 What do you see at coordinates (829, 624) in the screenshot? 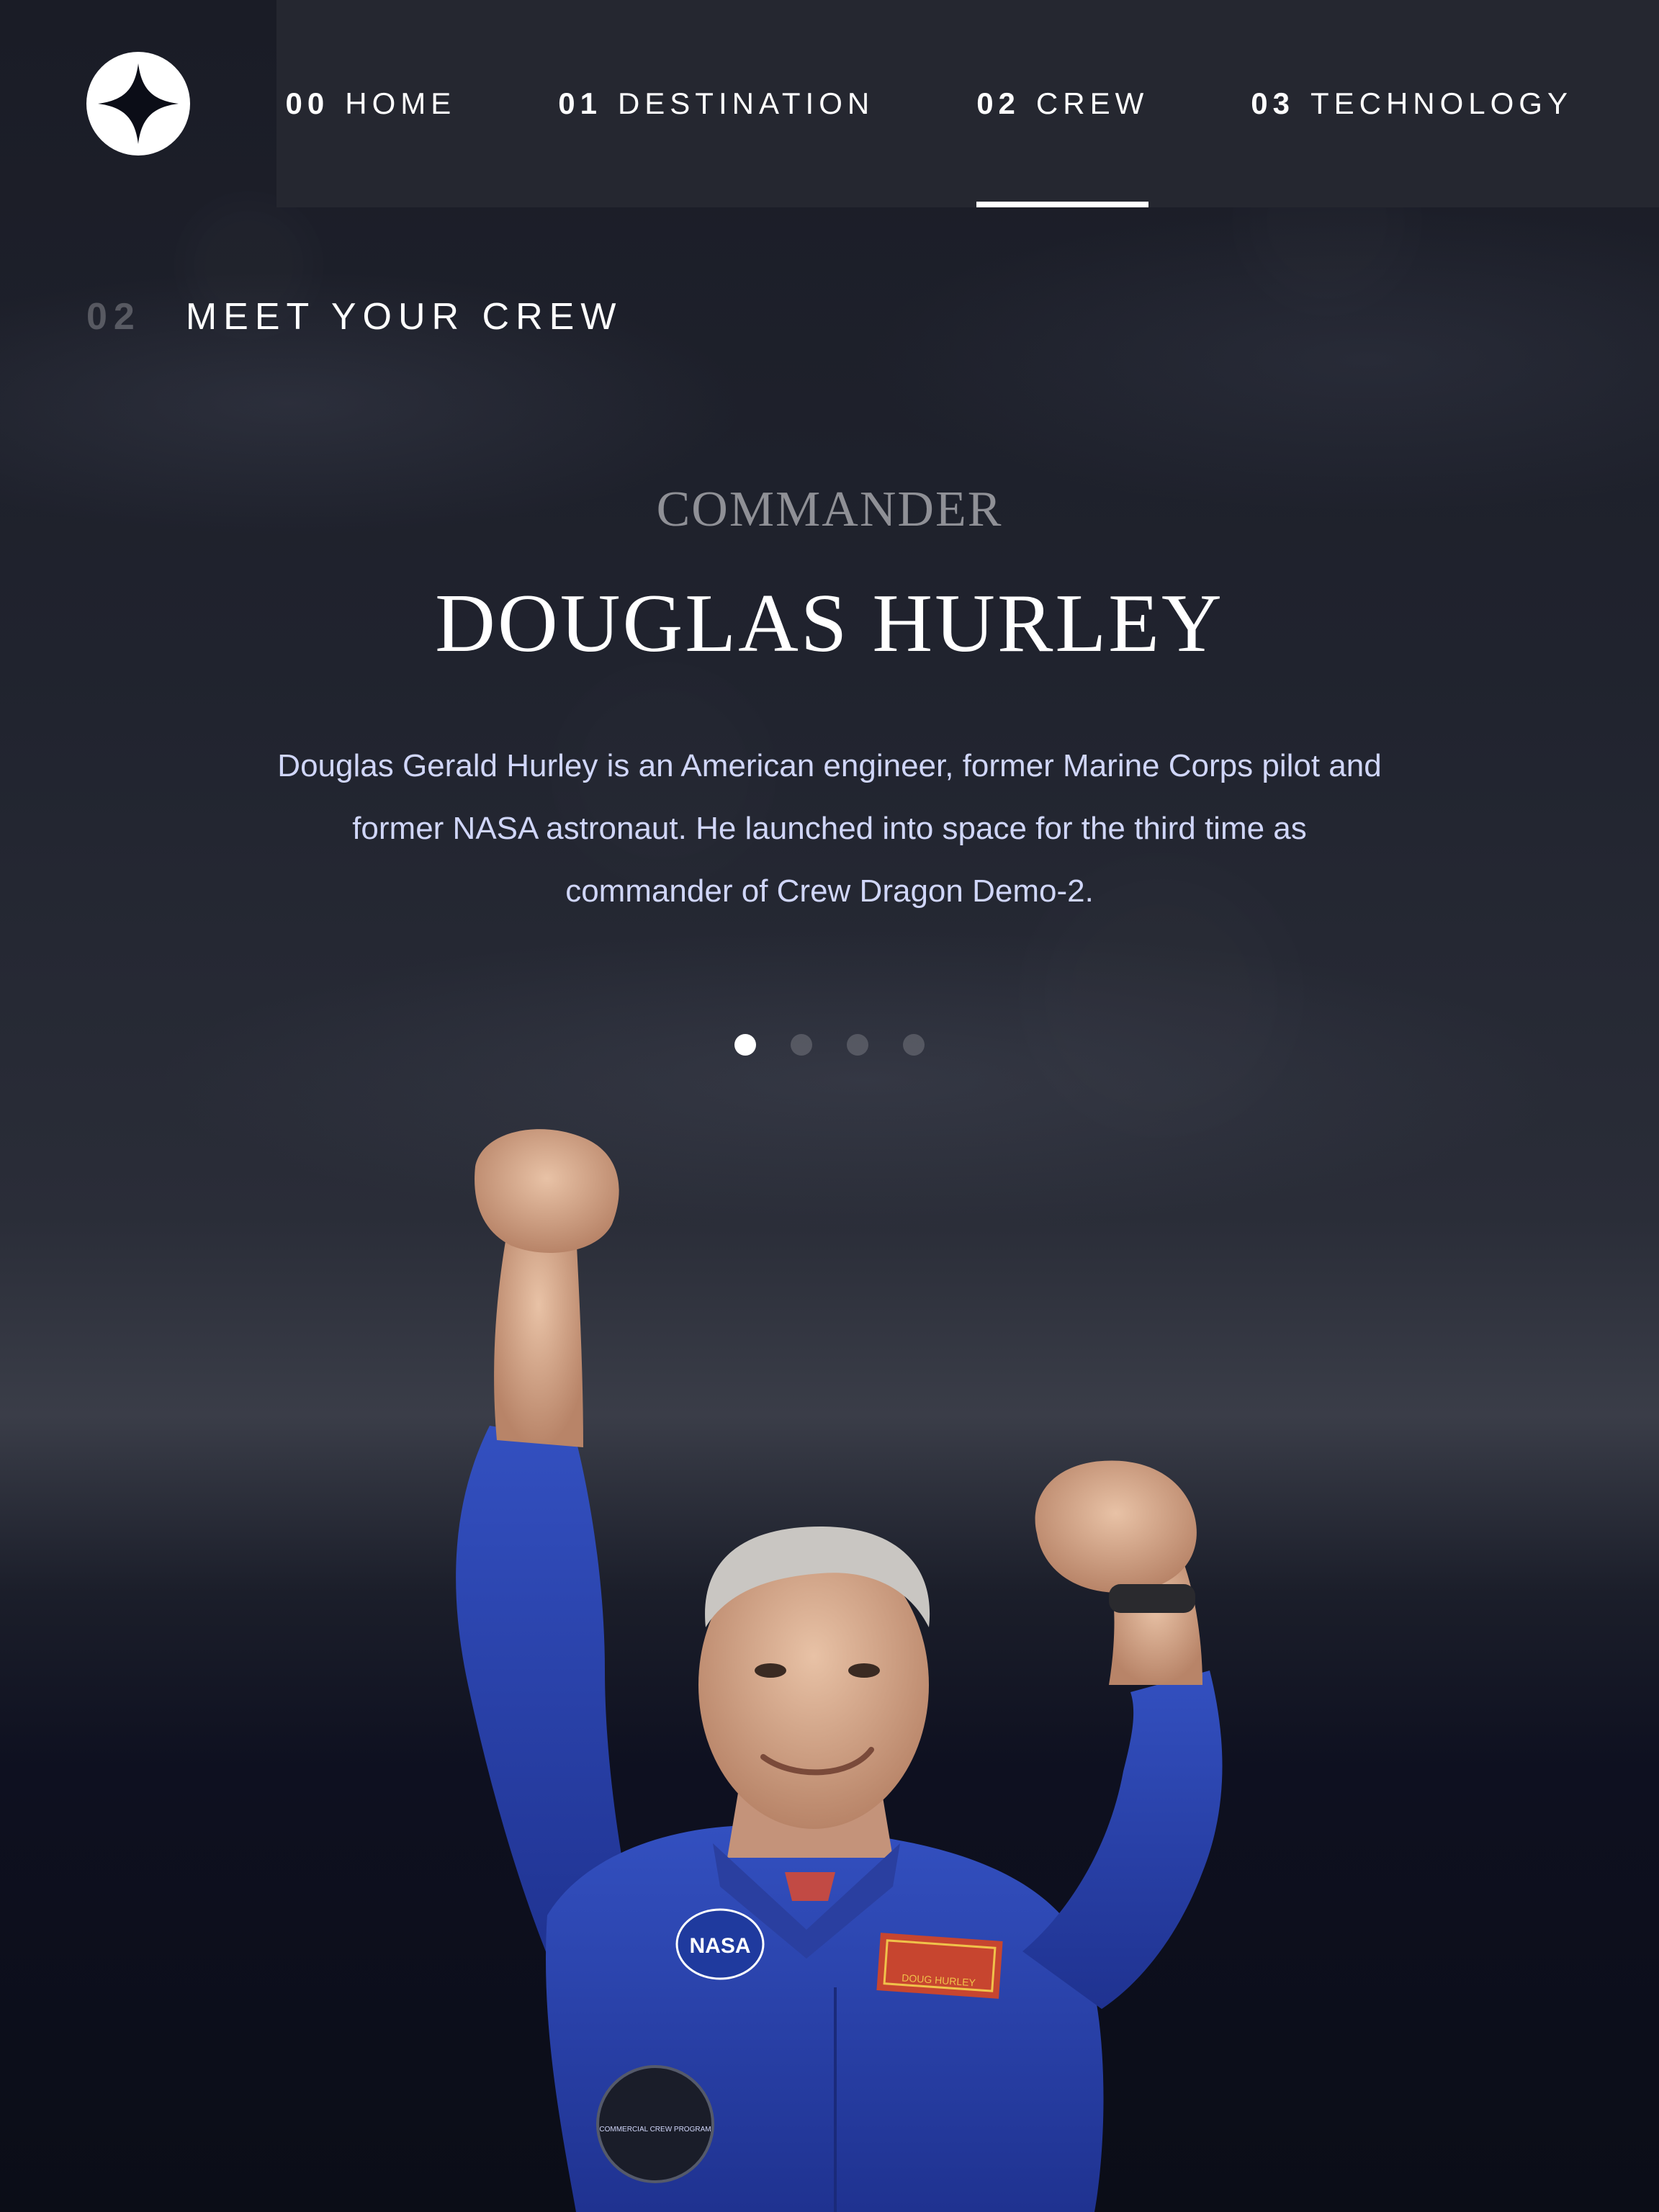
I see `crew-name: DOUGLAS HURLEY` at bounding box center [829, 624].